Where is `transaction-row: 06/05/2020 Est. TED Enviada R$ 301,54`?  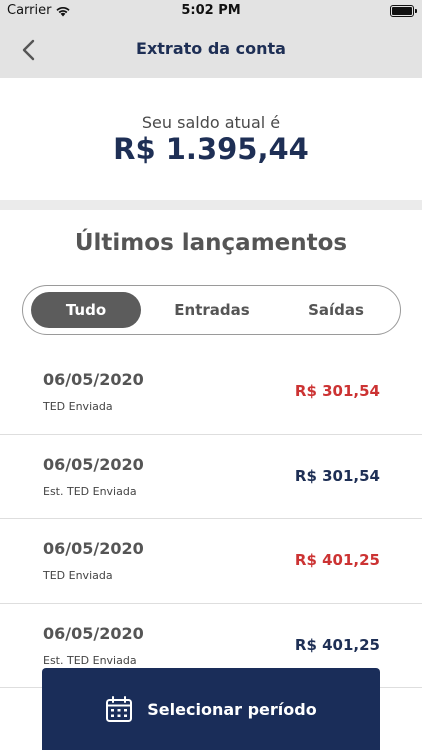 transaction-row: 06/05/2020 Est. TED Enviada R$ 301,54 is located at coordinates (211, 477).